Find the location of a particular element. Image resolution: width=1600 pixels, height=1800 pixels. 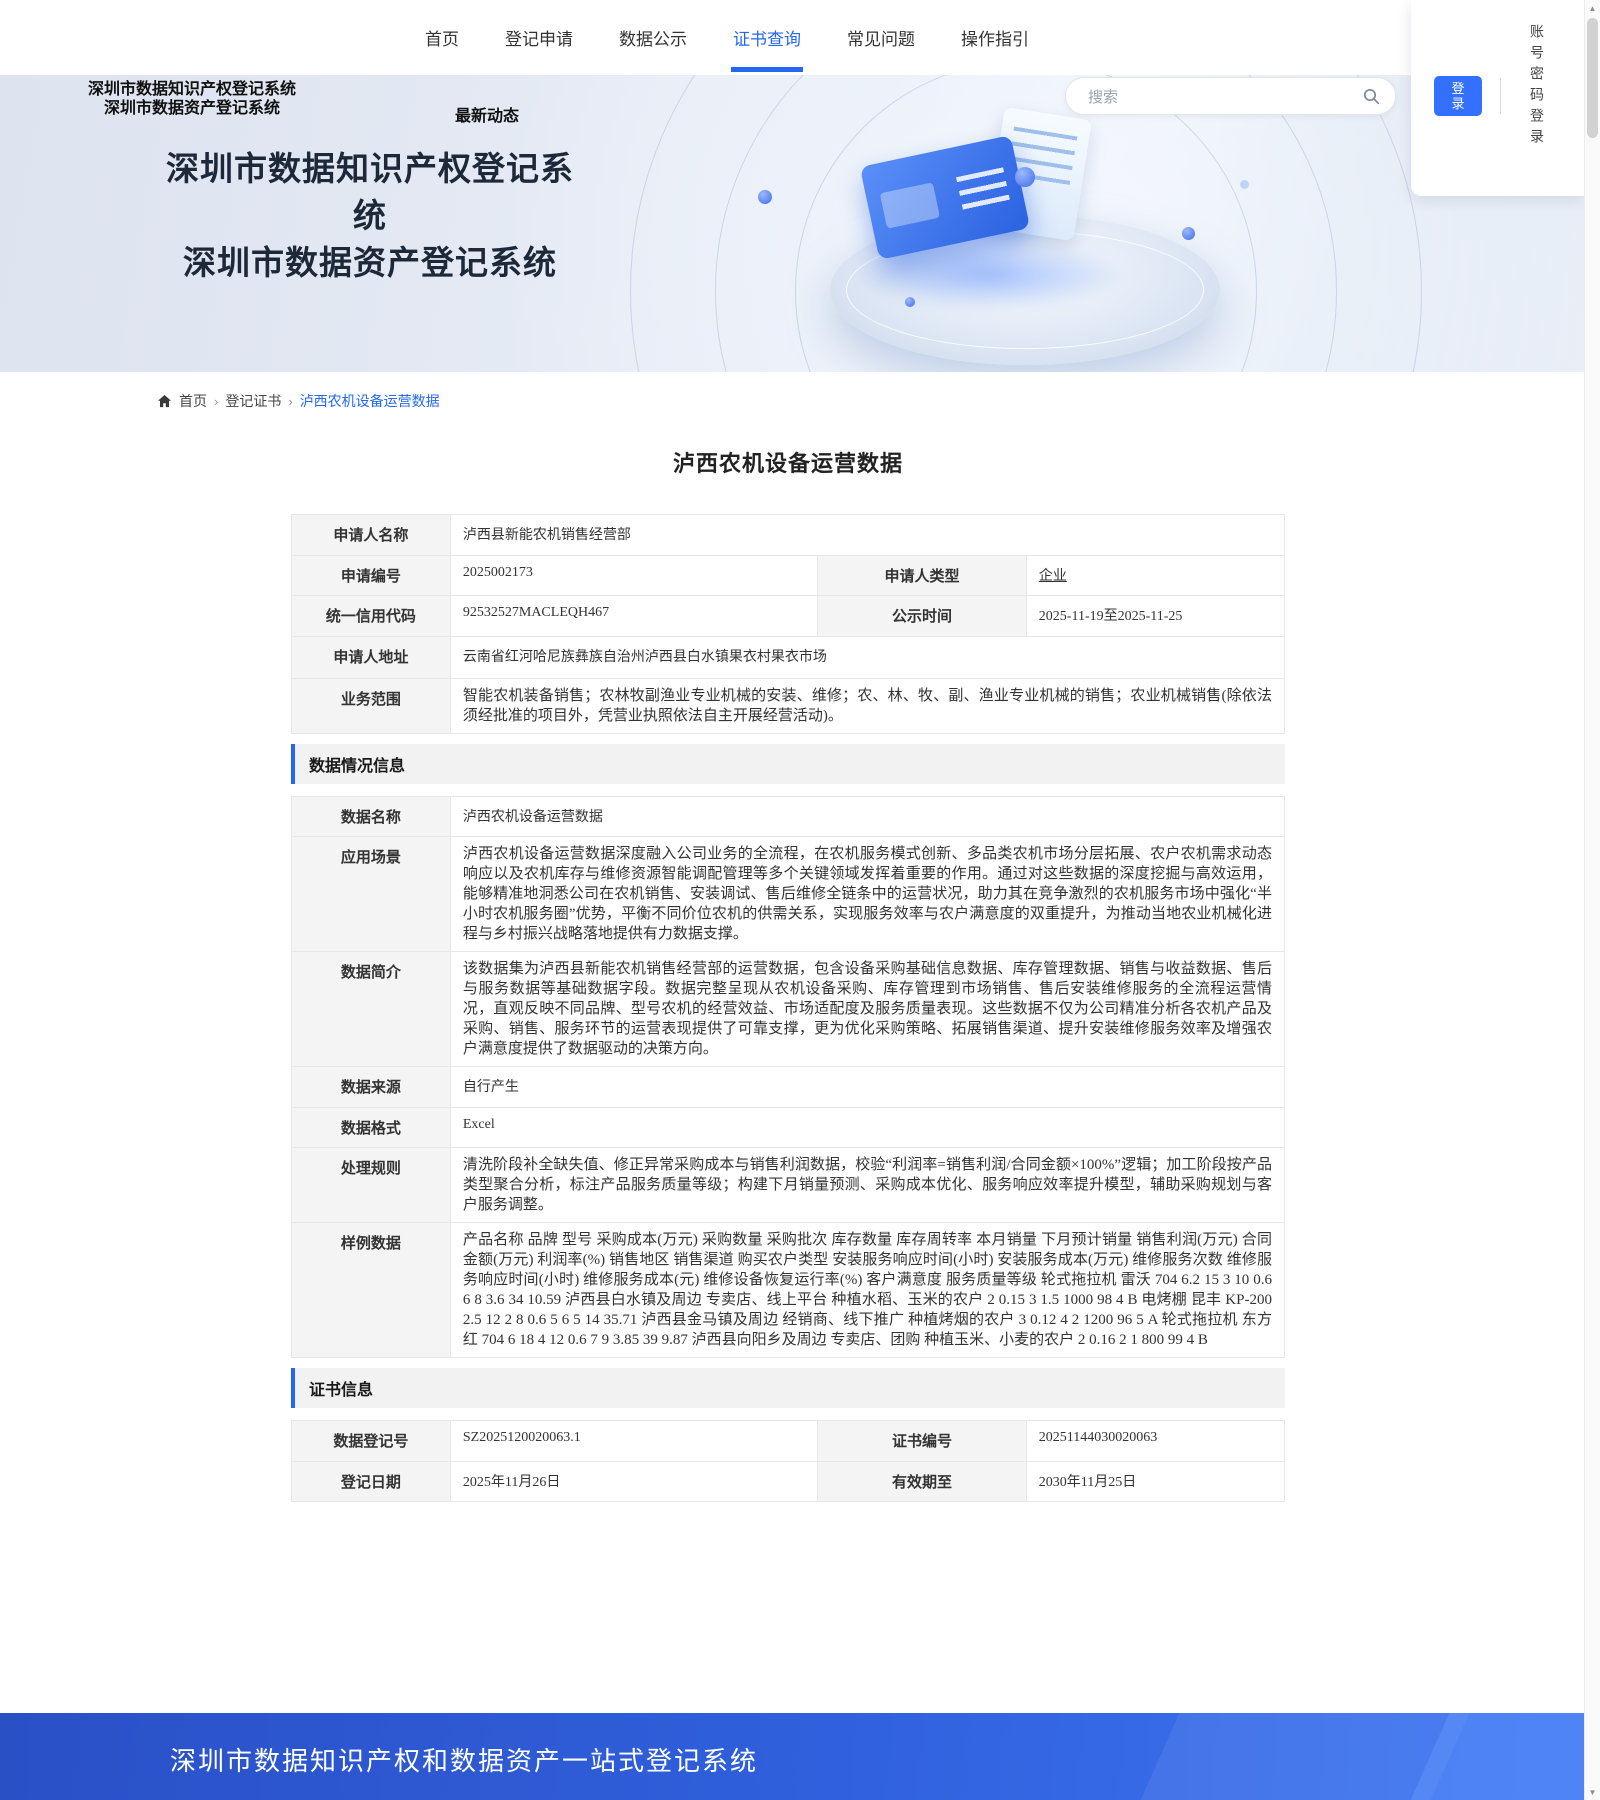

data-source-value: 自行产生 is located at coordinates (867, 1087).